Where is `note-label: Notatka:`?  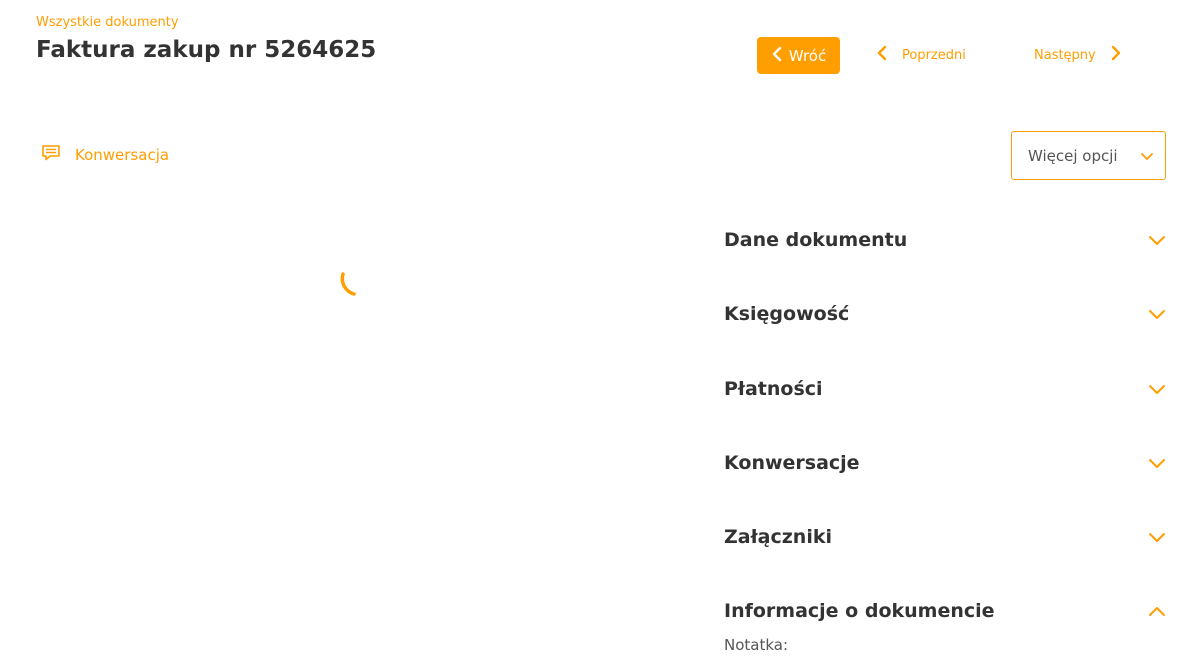 note-label: Notatka: is located at coordinates (756, 645).